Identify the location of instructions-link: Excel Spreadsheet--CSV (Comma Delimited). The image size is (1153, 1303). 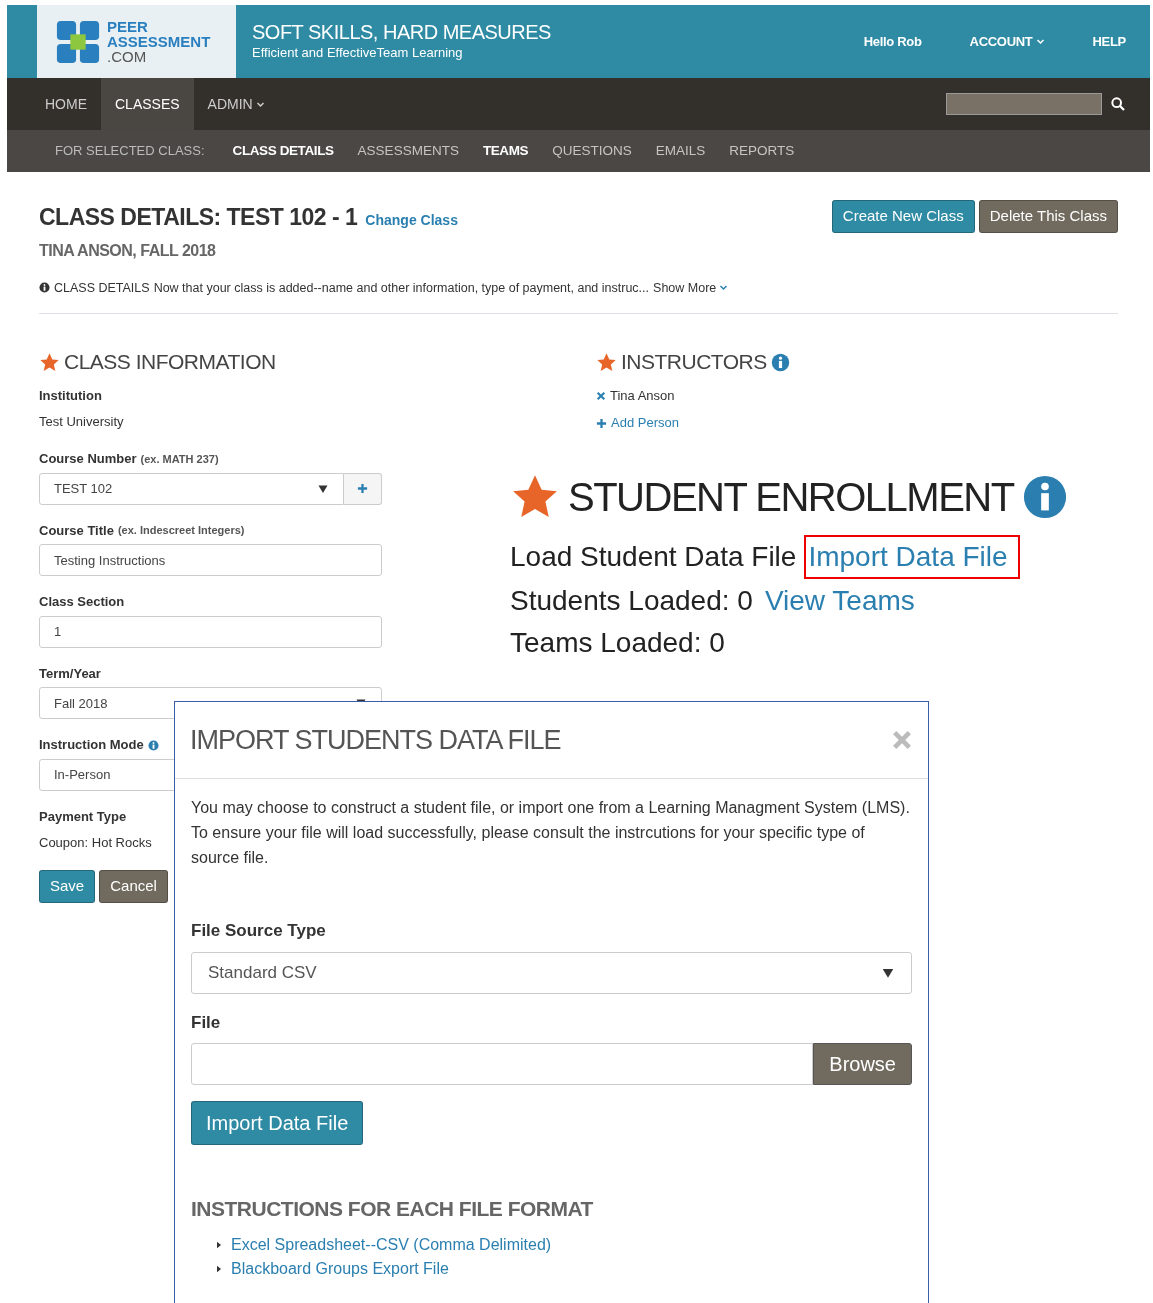
(391, 1244).